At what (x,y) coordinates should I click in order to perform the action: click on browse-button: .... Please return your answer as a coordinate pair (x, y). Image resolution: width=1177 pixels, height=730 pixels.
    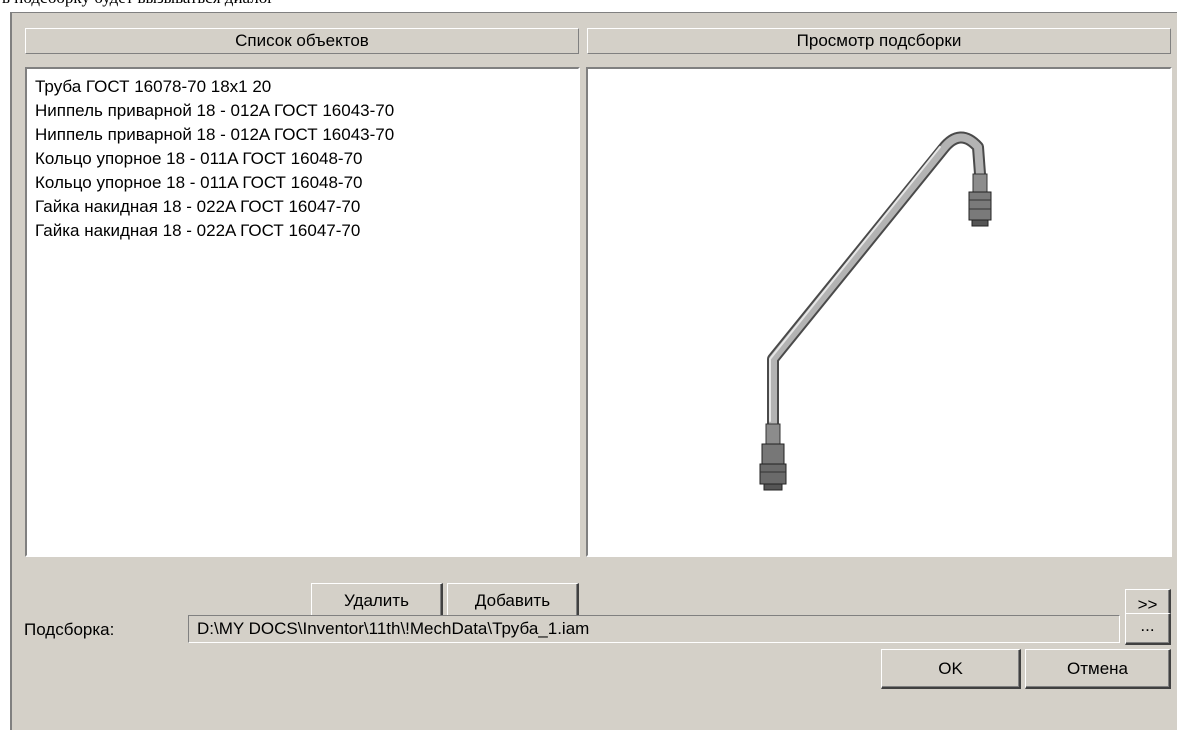
    Looking at the image, I should click on (1148, 629).